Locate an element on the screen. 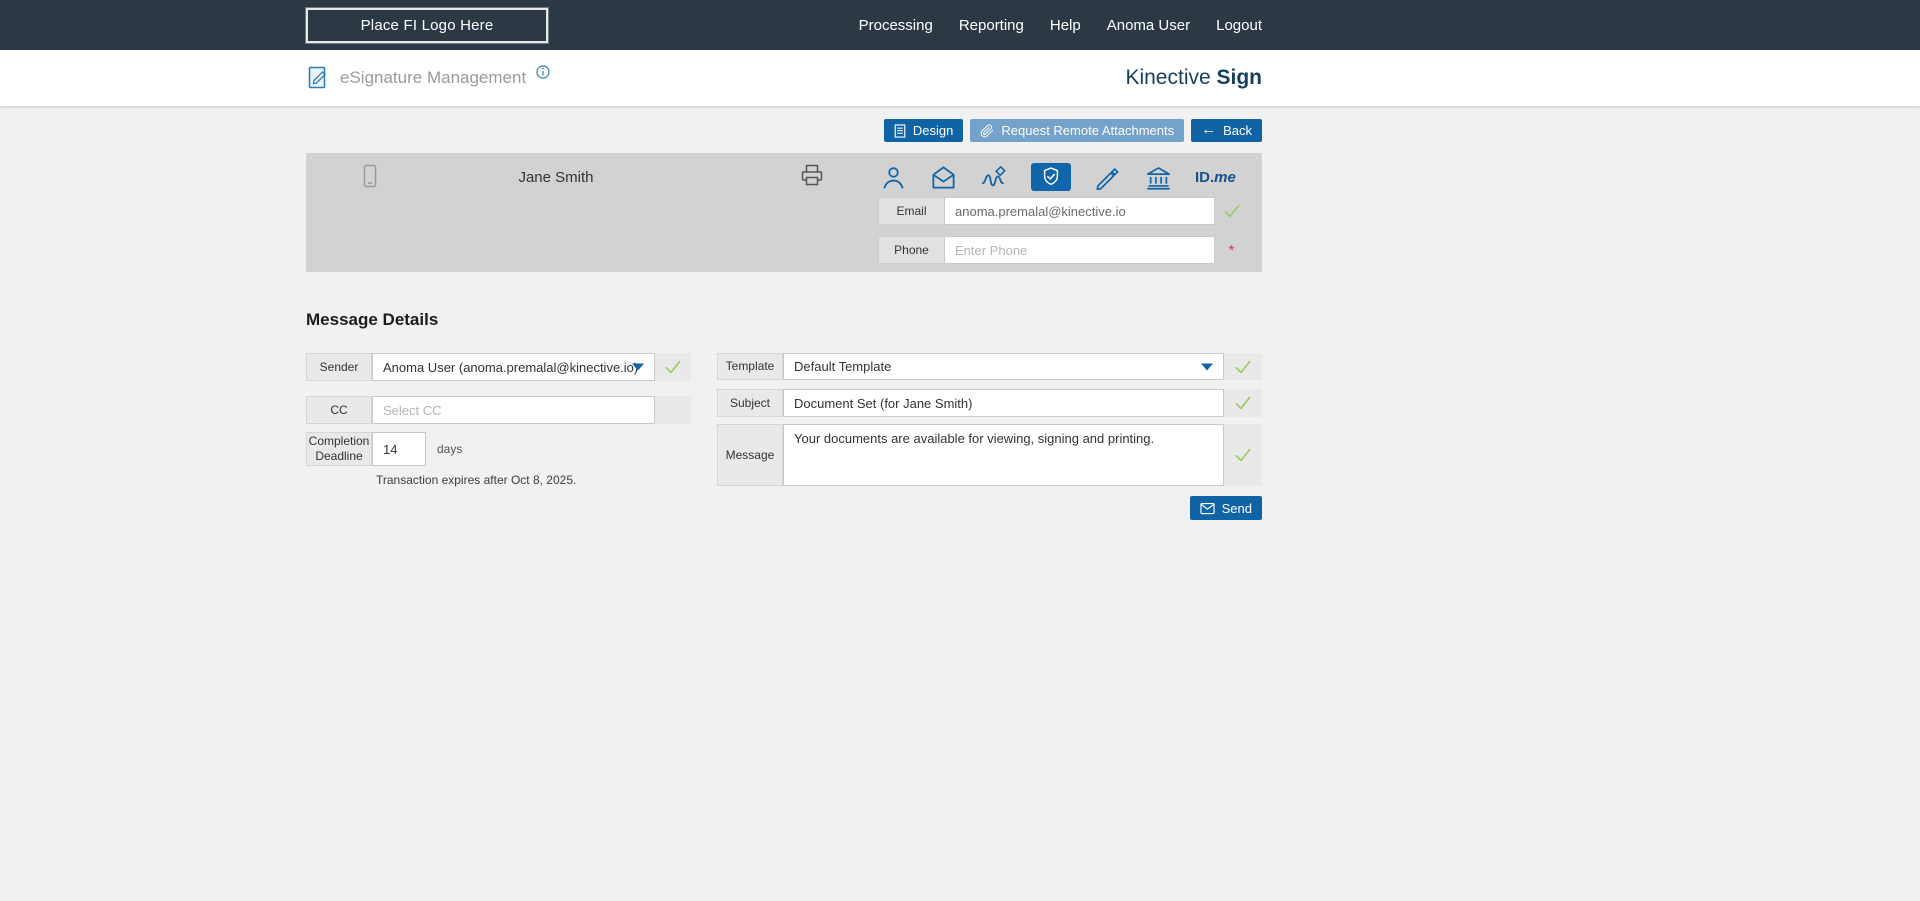 This screenshot has height=901, width=1920. subject-input is located at coordinates (1003, 403).